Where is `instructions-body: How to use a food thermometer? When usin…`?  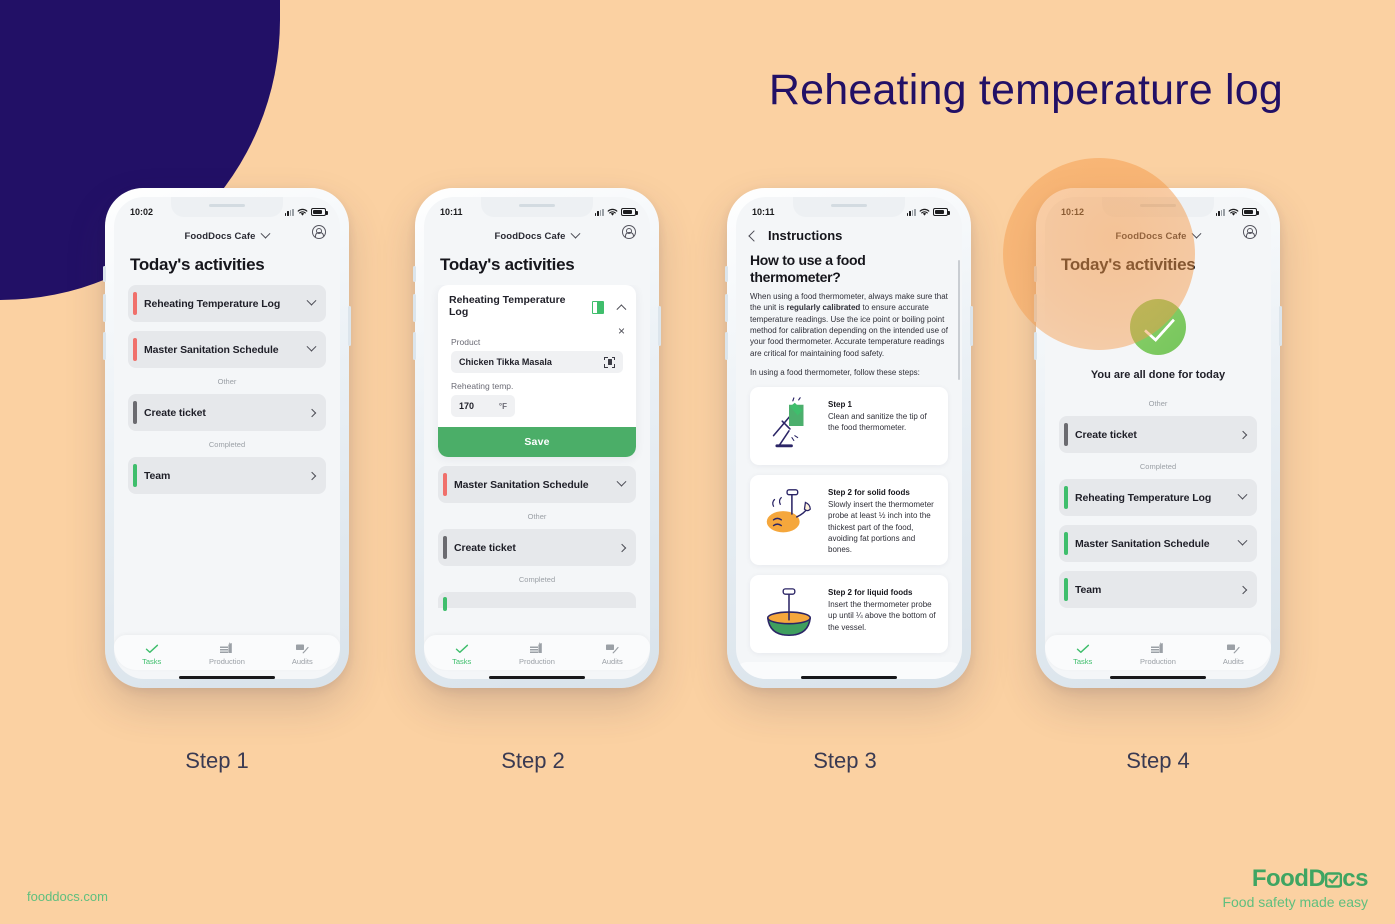
instructions-body: How to use a food thermometer? When usin… is located at coordinates (849, 457).